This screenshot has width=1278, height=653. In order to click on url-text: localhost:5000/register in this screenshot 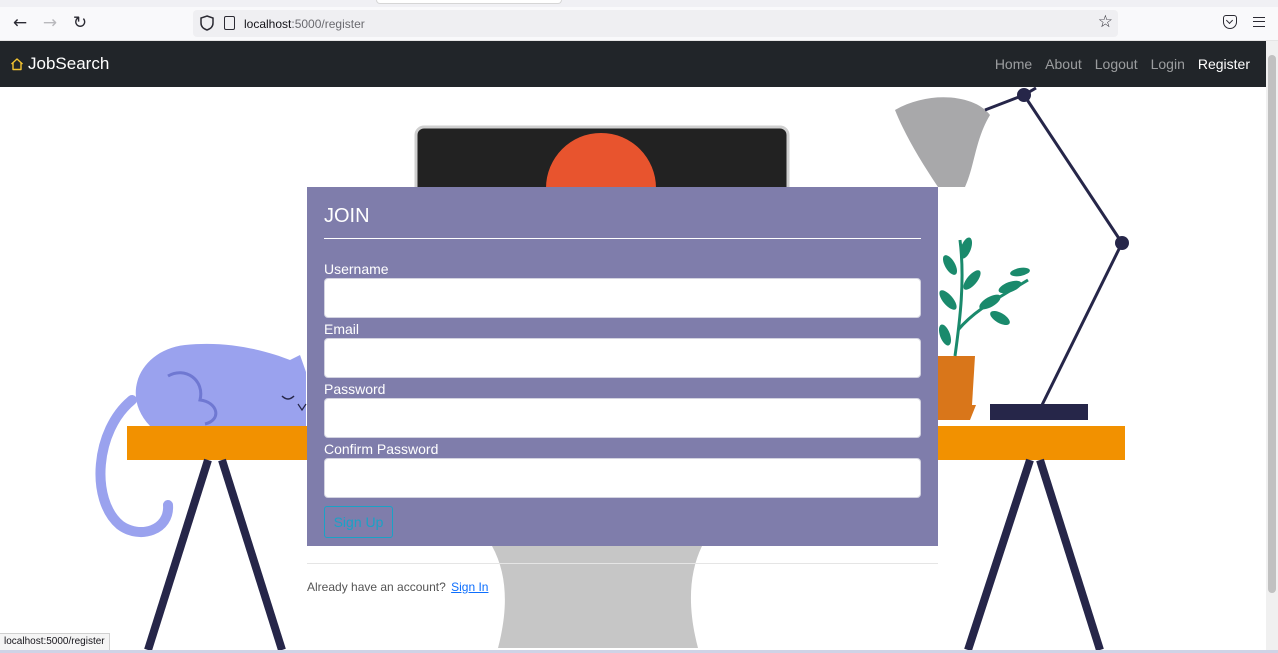, I will do `click(304, 24)`.